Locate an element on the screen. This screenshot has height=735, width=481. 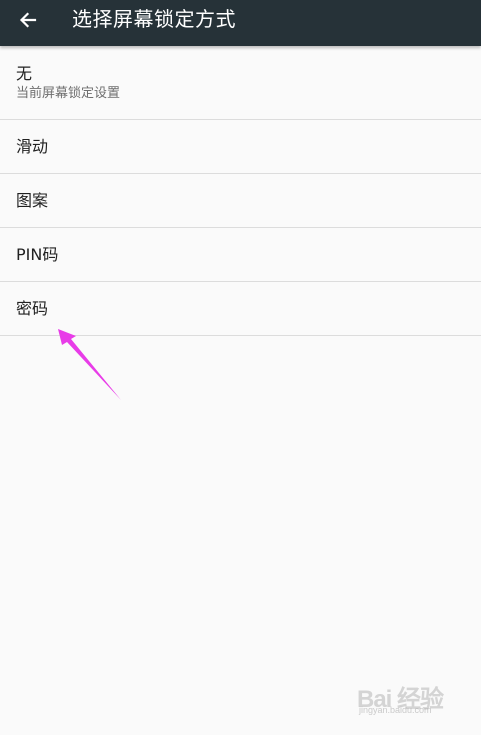
list-item-subtitle: 当前屏幕锁定设置 is located at coordinates (68, 93).